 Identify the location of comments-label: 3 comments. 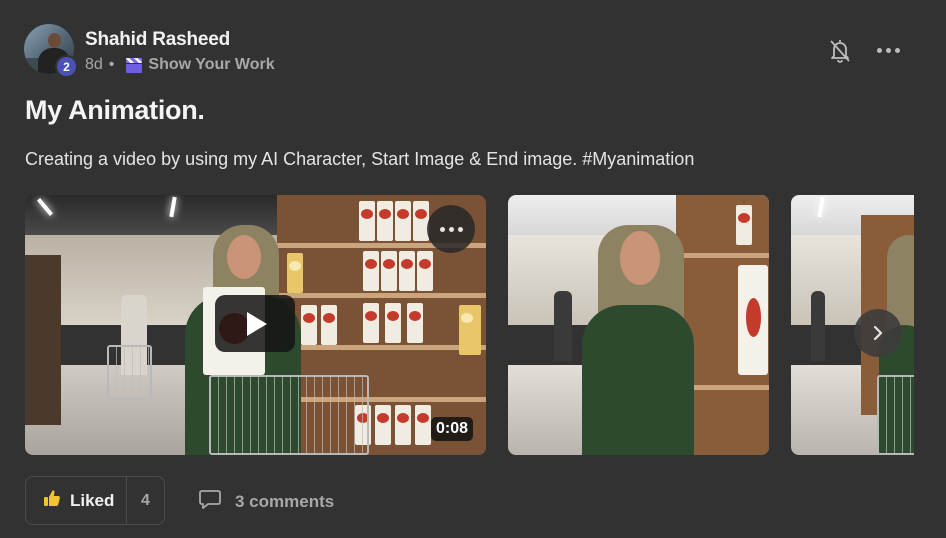
(285, 501).